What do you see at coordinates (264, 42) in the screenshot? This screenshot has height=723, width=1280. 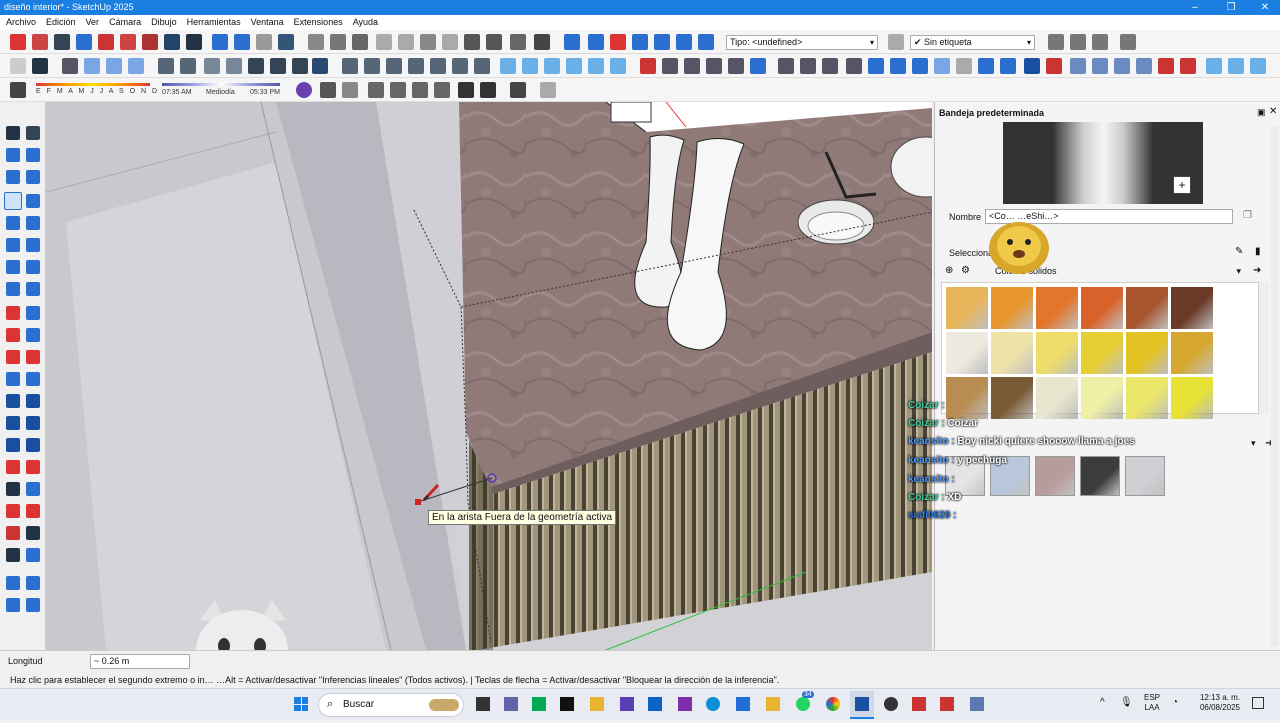 I see `solid-tools-icon` at bounding box center [264, 42].